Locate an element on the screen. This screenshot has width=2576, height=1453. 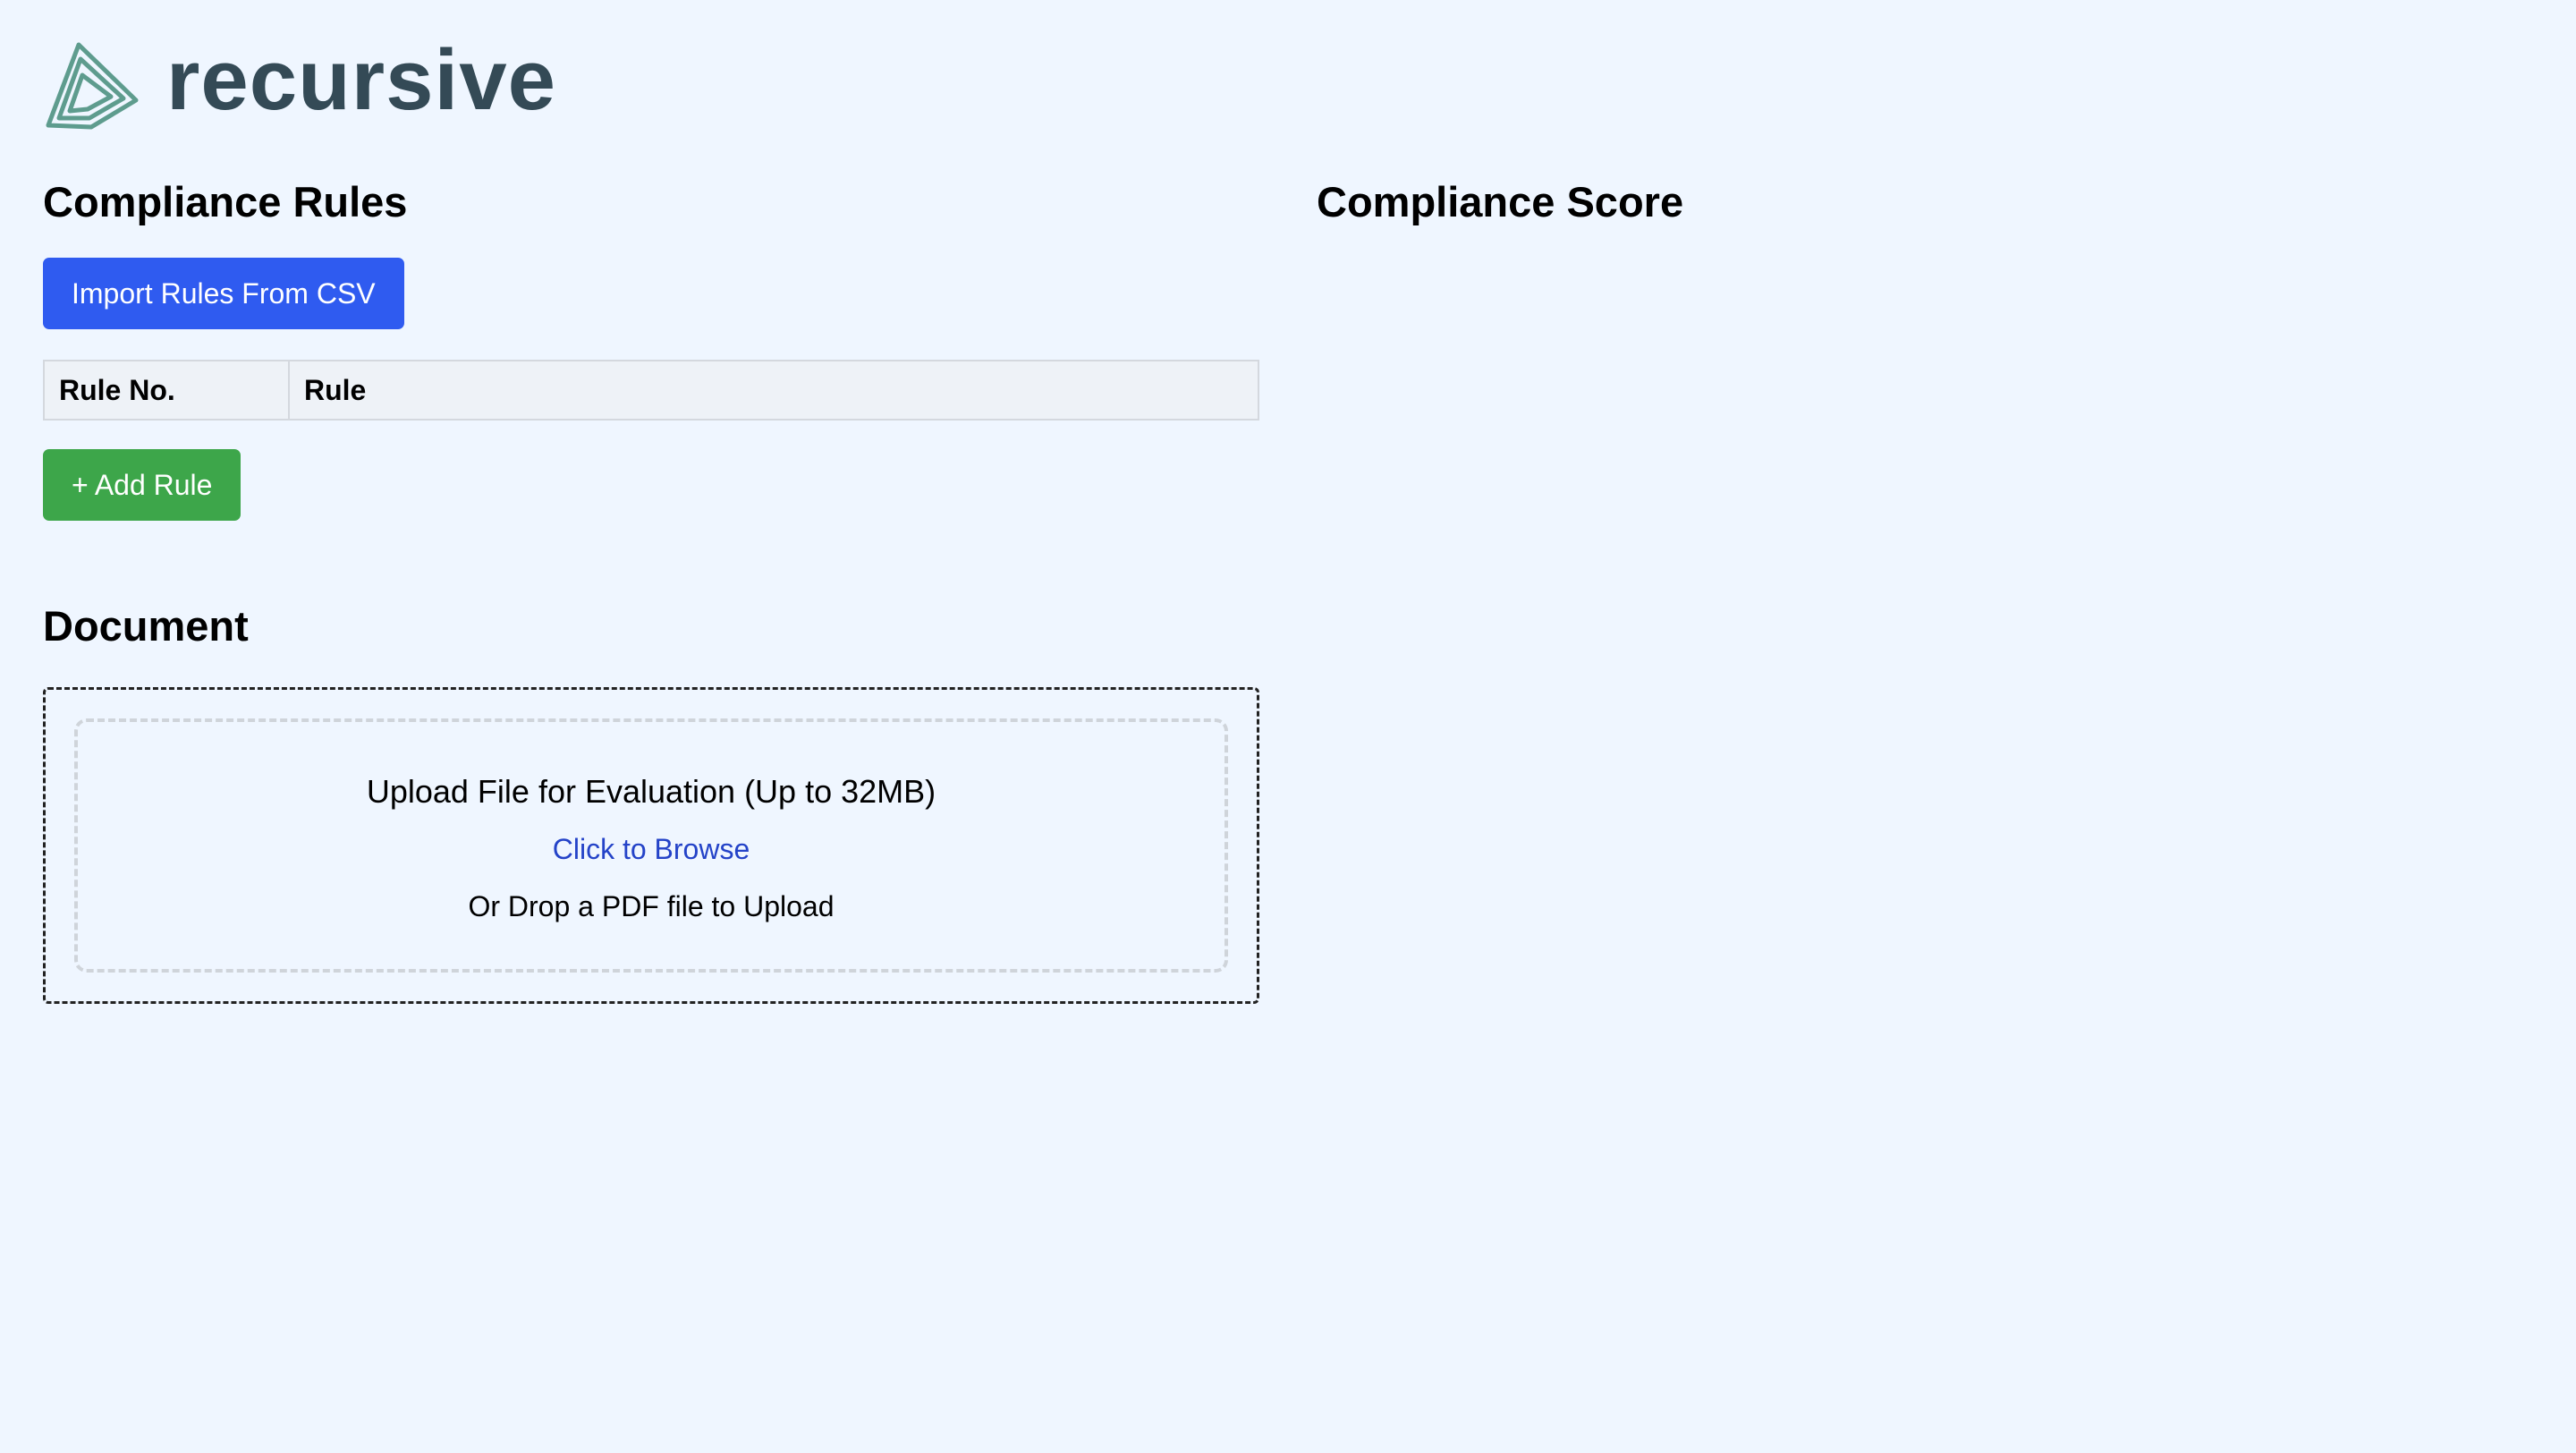
rule-column-header: Rule is located at coordinates (773, 390).